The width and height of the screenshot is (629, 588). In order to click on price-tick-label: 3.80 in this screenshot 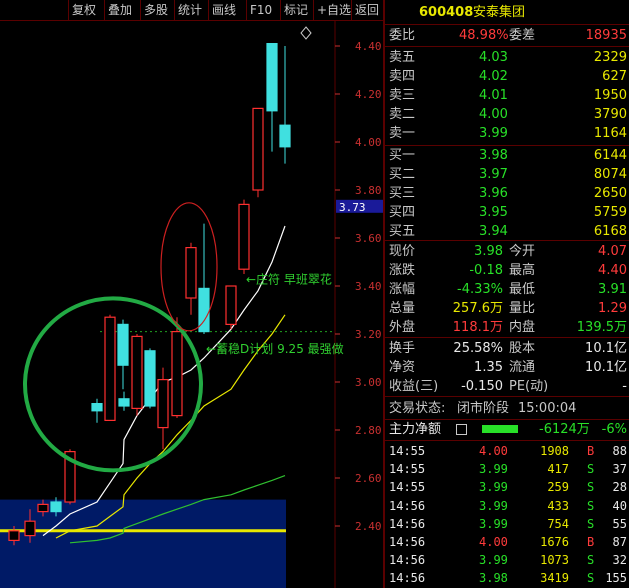, I will do `click(368, 190)`.